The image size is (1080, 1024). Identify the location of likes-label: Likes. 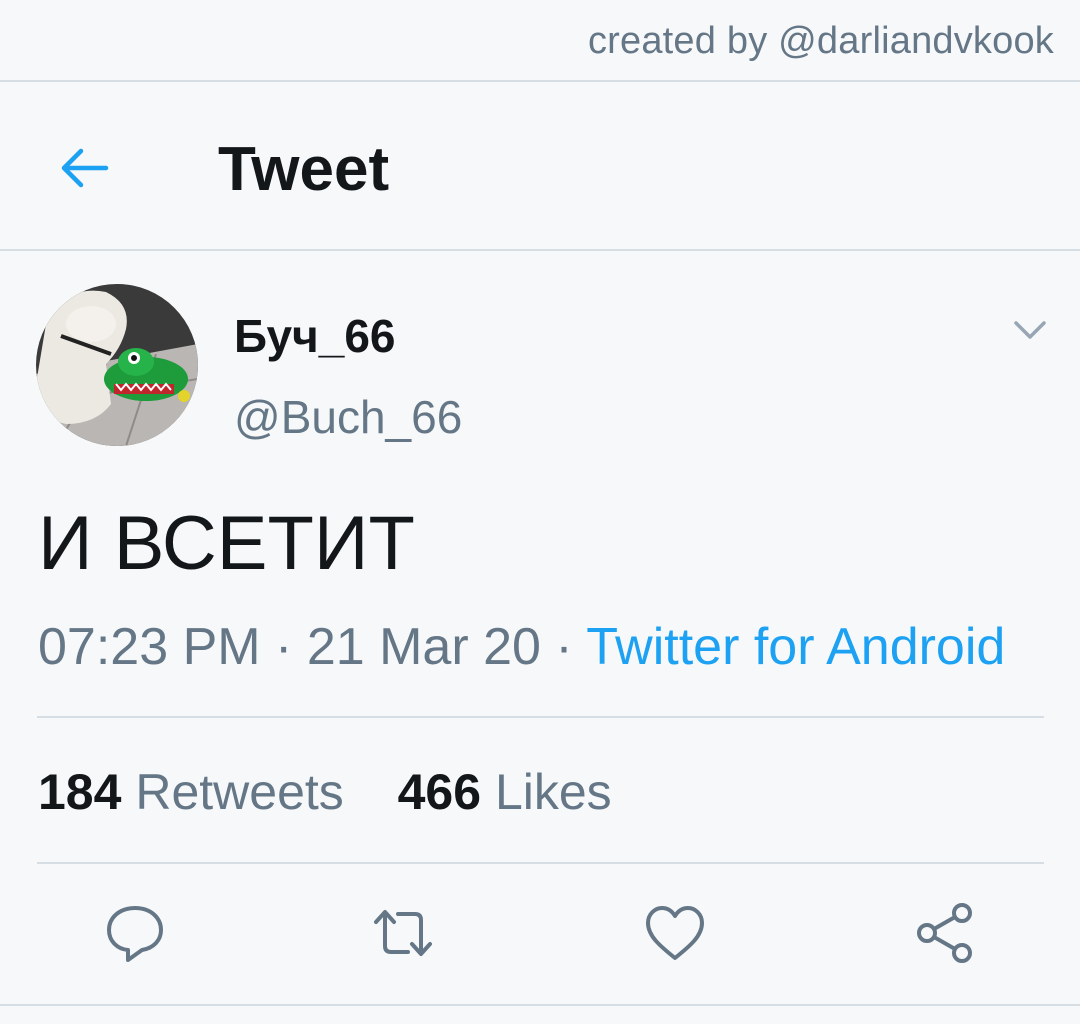
(553, 792).